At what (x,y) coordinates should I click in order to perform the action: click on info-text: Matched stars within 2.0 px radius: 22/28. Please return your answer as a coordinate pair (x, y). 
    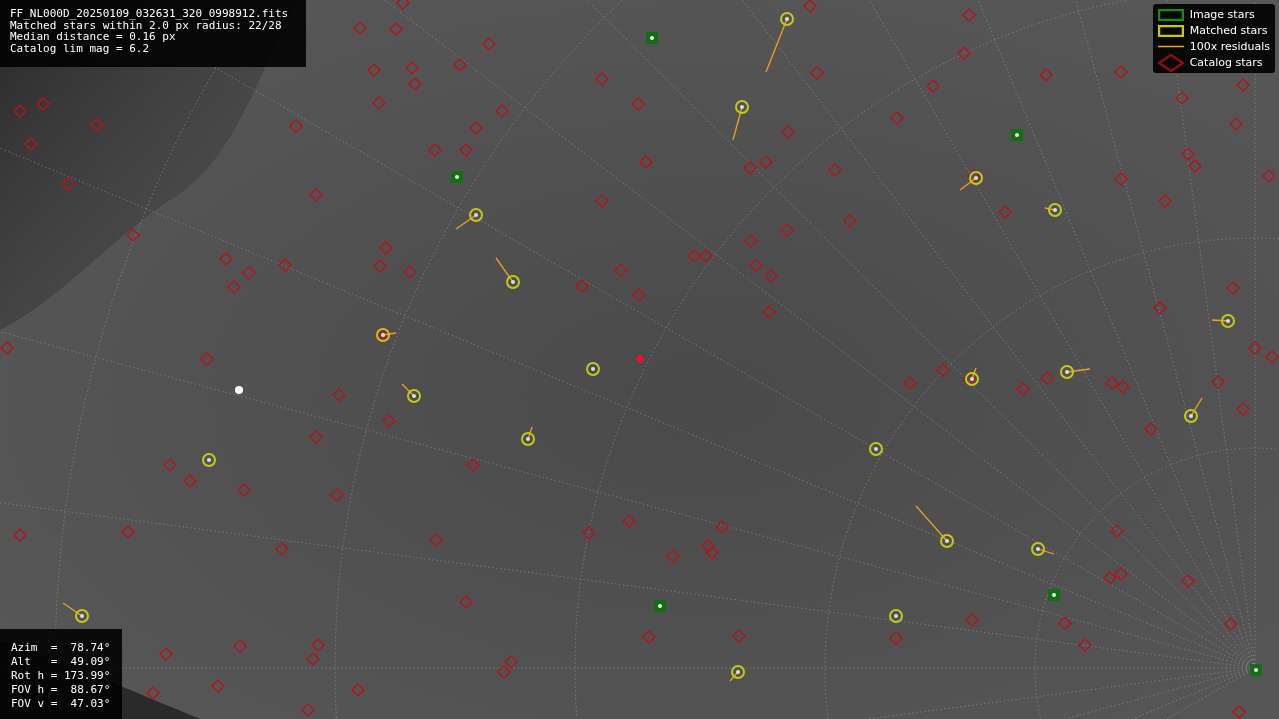
    Looking at the image, I should click on (146, 25).